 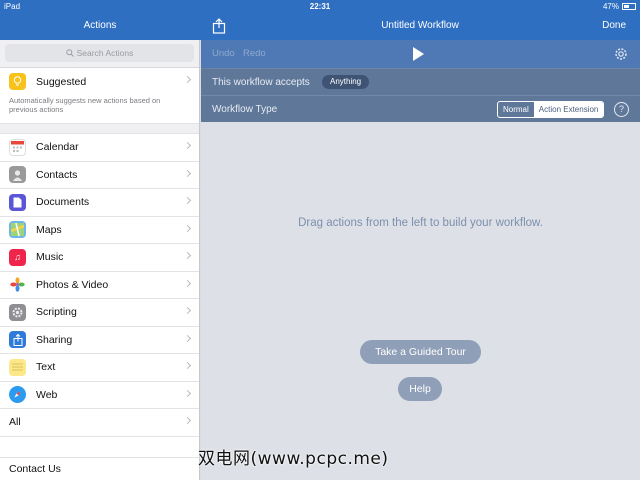 I want to click on workflow-type-label: Workflow Type, so click(x=245, y=109).